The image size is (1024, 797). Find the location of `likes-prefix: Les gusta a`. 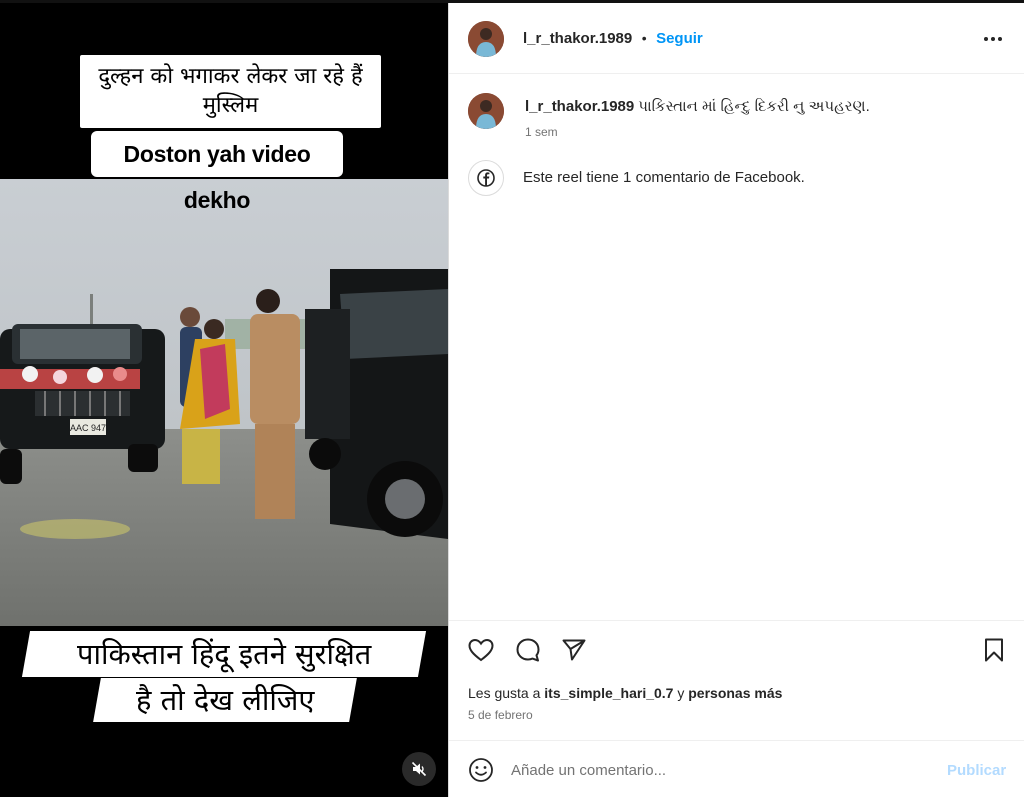

likes-prefix: Les gusta a is located at coordinates (506, 693).